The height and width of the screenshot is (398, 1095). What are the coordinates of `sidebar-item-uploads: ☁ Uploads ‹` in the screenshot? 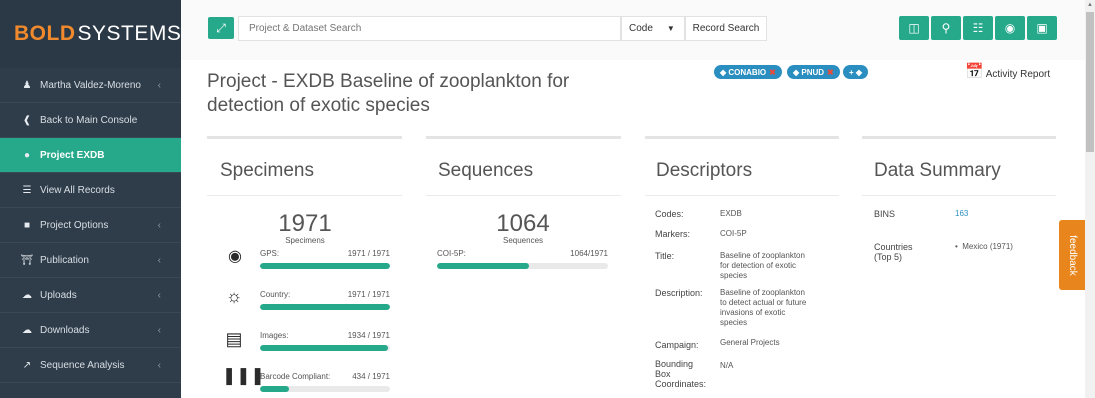 It's located at (90, 295).